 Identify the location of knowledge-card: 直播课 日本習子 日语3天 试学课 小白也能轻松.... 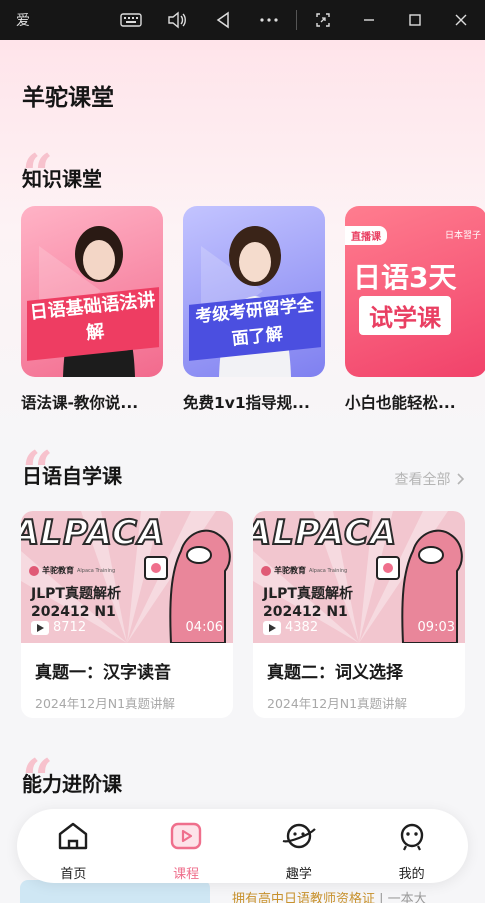
(415, 309).